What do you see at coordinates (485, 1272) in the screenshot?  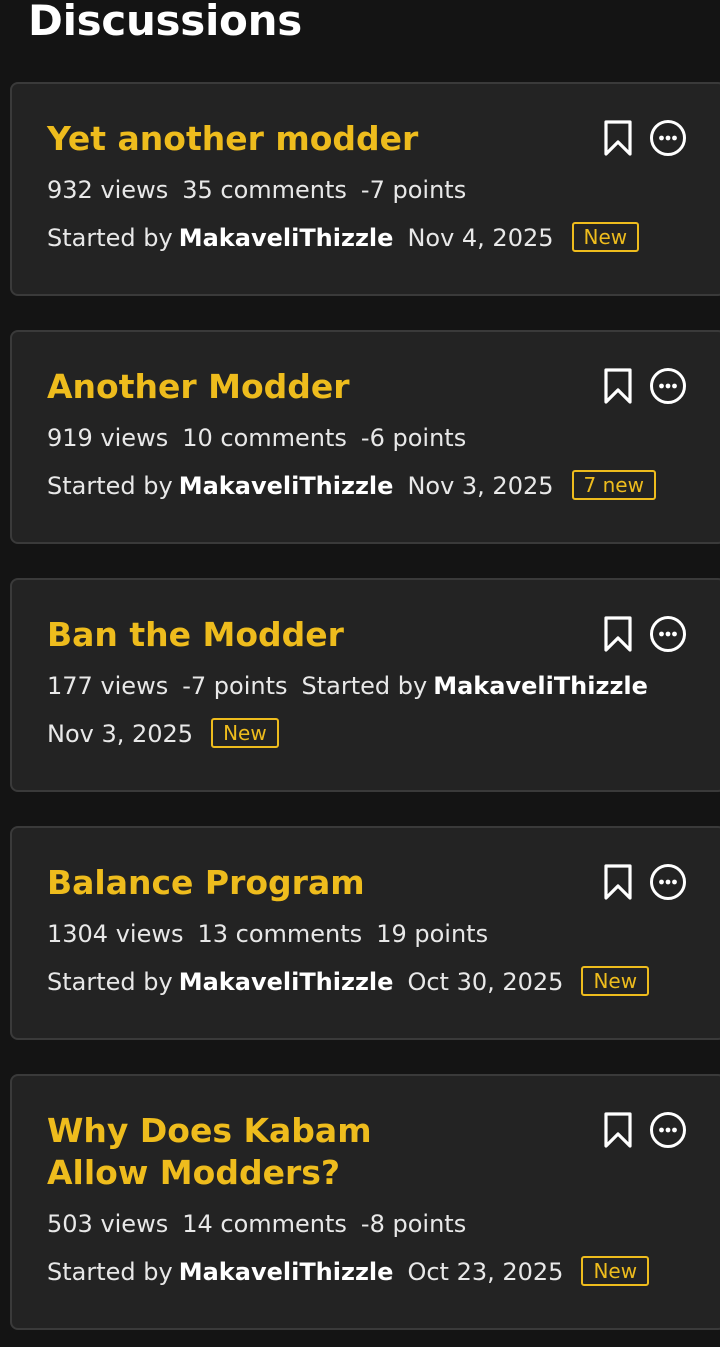 I see `discussion-date: Oct 23, 2025` at bounding box center [485, 1272].